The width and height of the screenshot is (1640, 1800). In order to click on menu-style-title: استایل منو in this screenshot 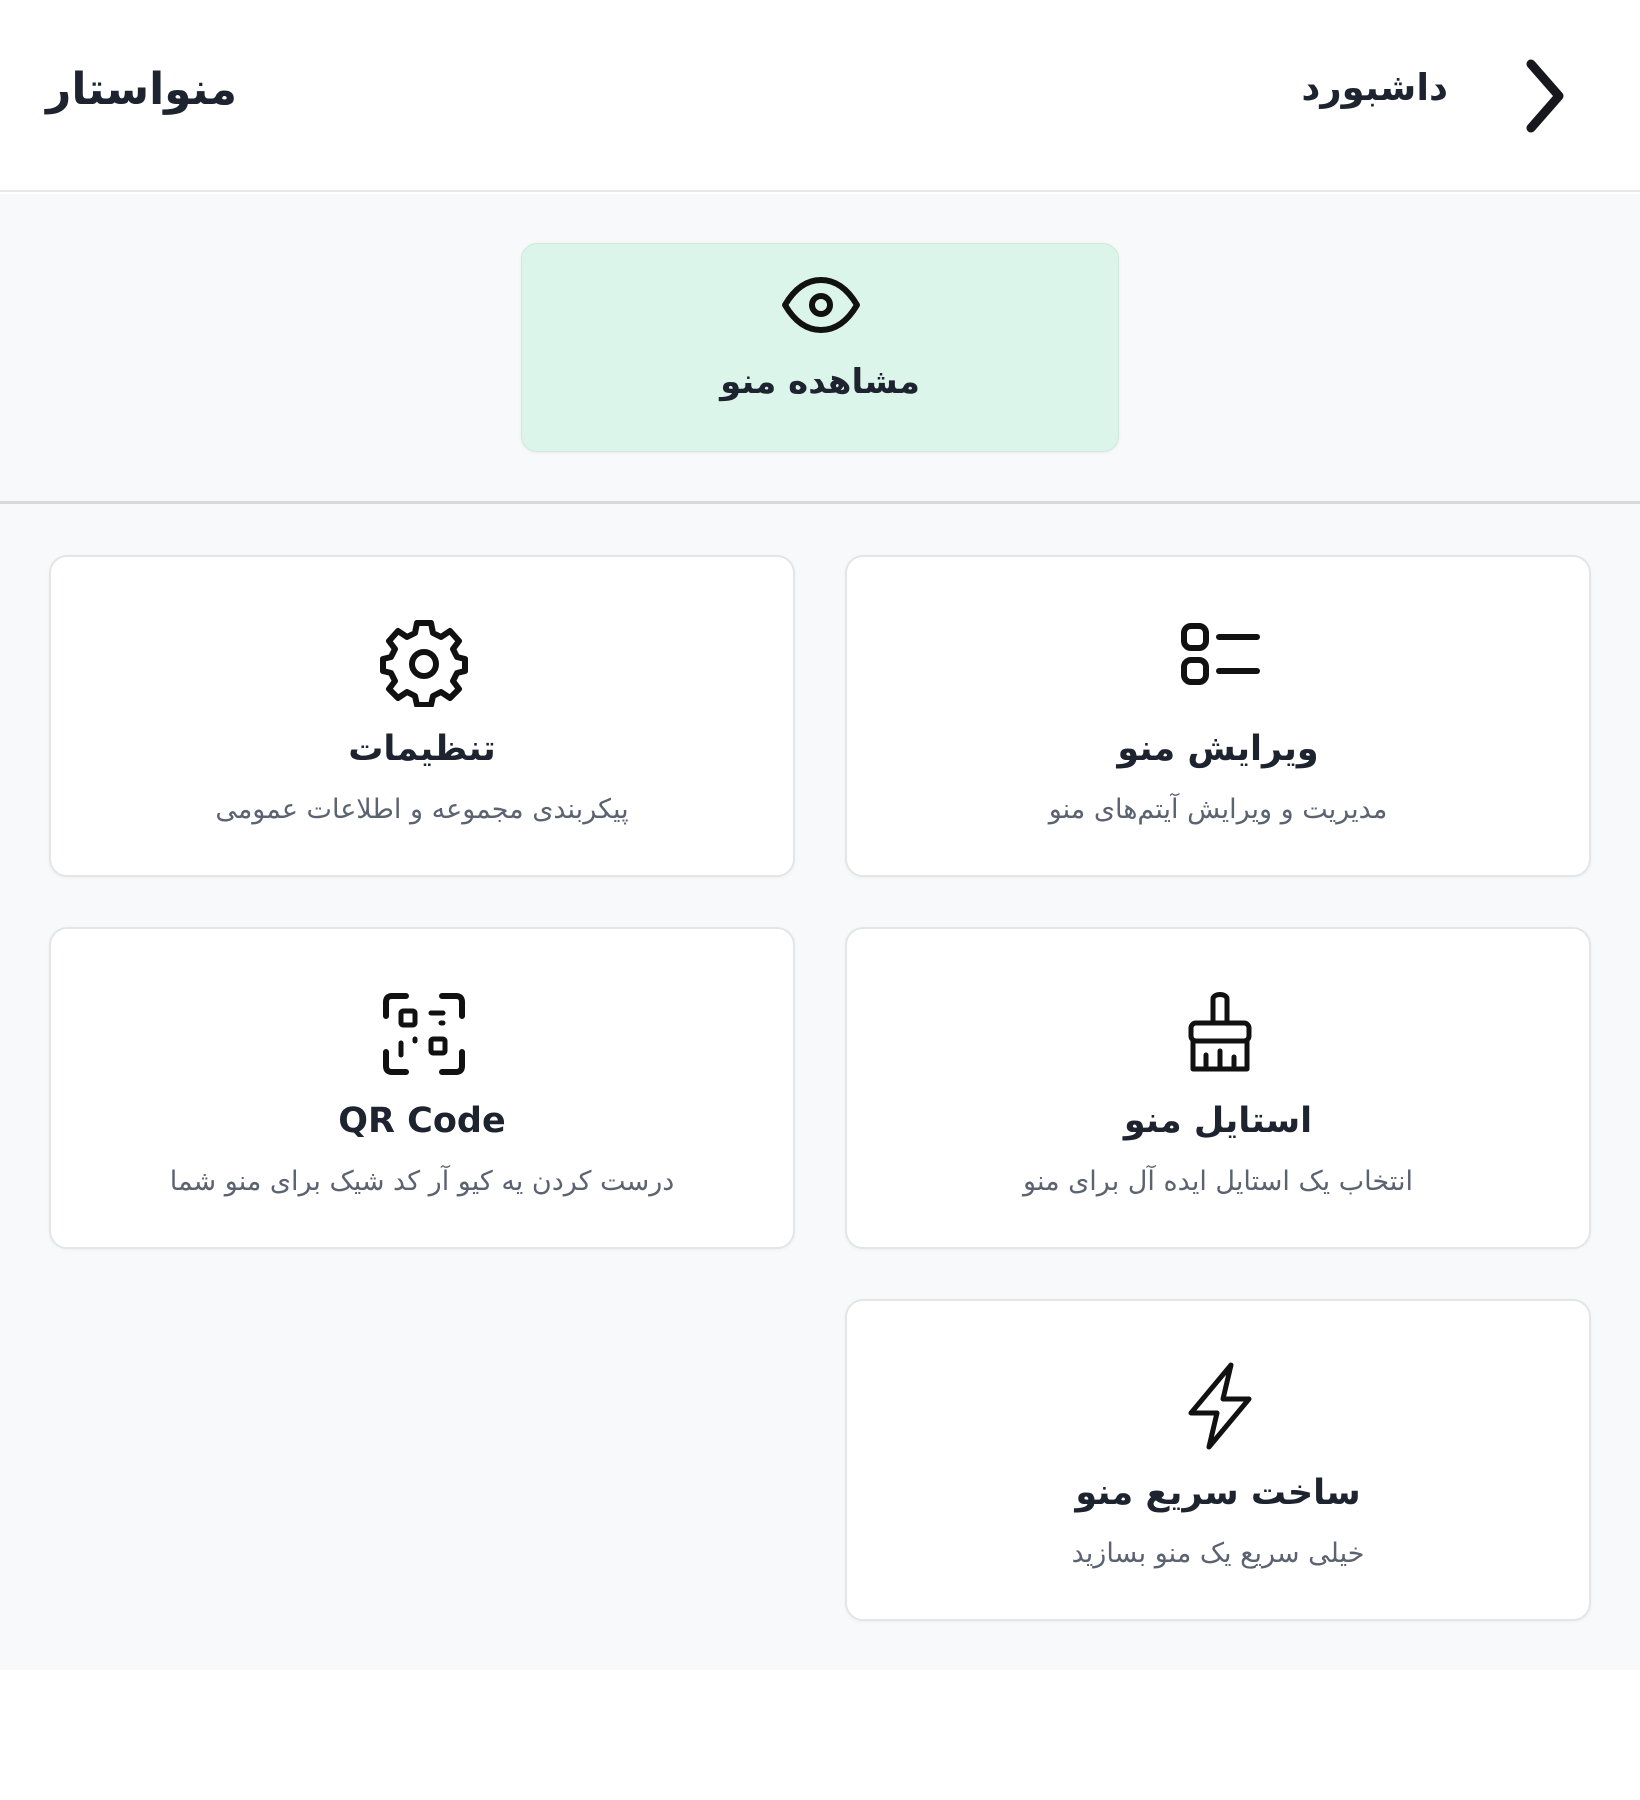, I will do `click(1218, 1121)`.